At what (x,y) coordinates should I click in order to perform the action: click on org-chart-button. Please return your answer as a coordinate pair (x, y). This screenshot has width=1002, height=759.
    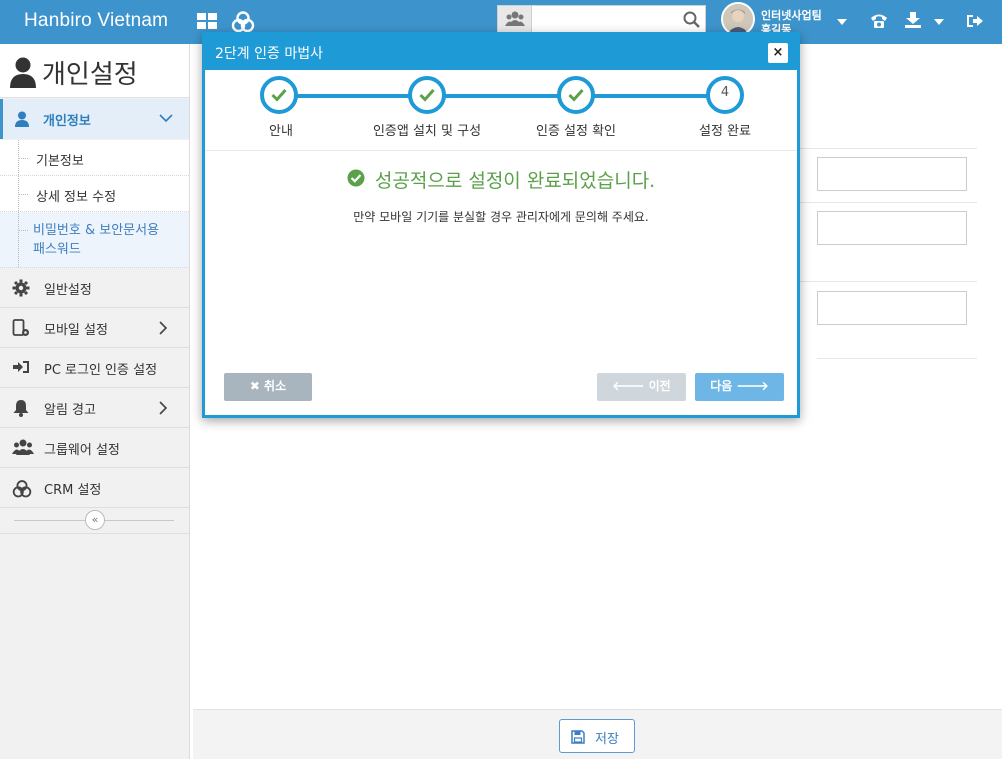
    Looking at the image, I should click on (515, 19).